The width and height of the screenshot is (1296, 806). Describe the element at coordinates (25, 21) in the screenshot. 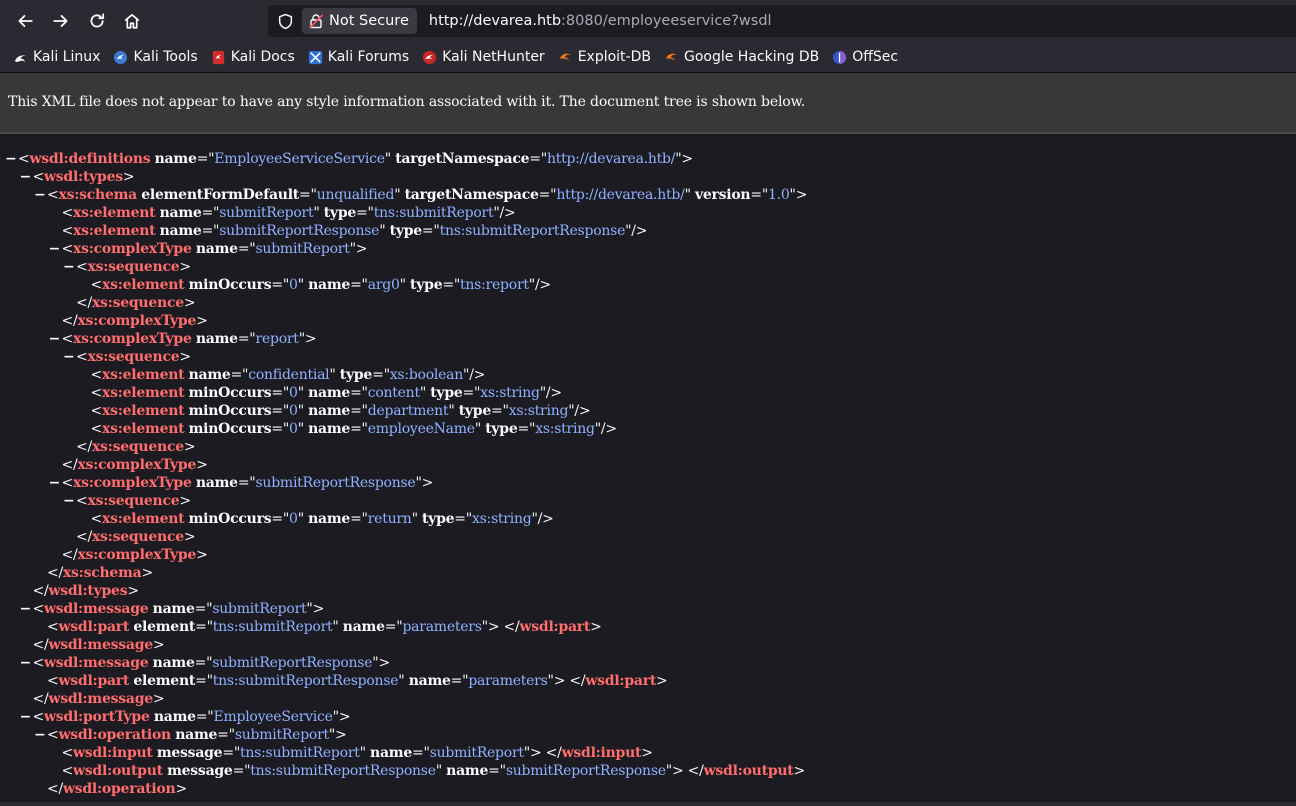

I see `back-button` at that location.